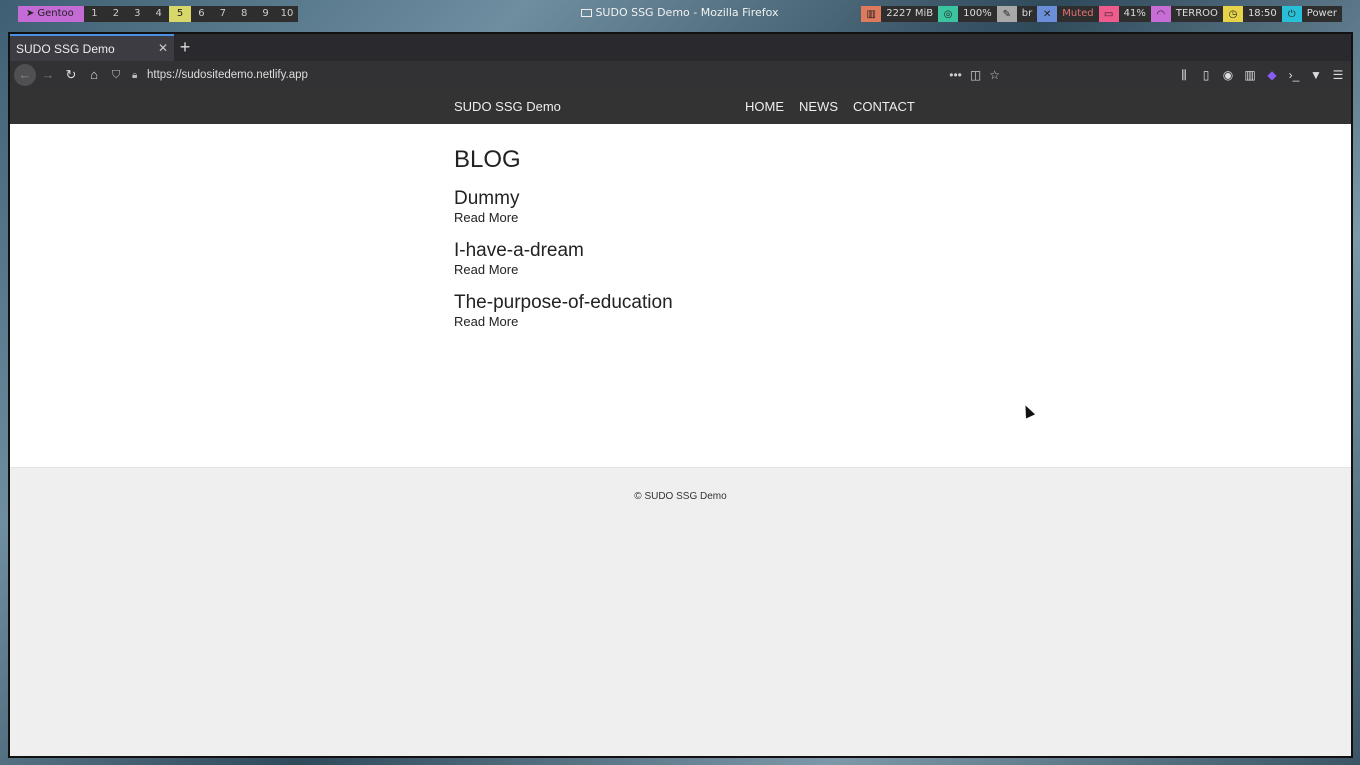 The height and width of the screenshot is (765, 1360). Describe the element at coordinates (587, 13) in the screenshot. I see `monitor-icon` at that location.